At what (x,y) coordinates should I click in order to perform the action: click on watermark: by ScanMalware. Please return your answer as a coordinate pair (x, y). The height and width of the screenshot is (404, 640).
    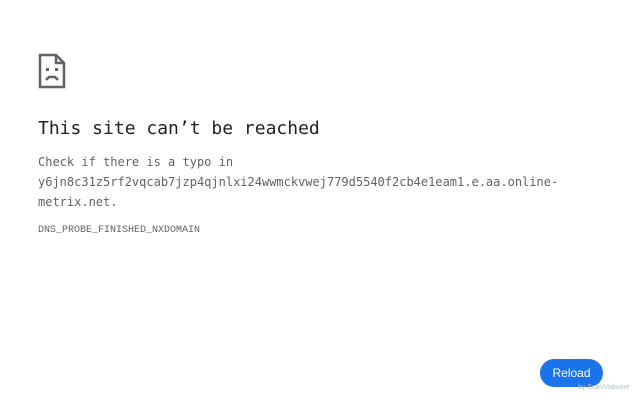
    Looking at the image, I should click on (604, 387).